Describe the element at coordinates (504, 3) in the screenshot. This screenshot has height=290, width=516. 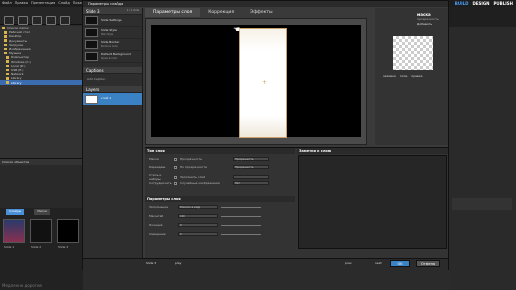
I see `mode-tab: PUBLISH` at that location.